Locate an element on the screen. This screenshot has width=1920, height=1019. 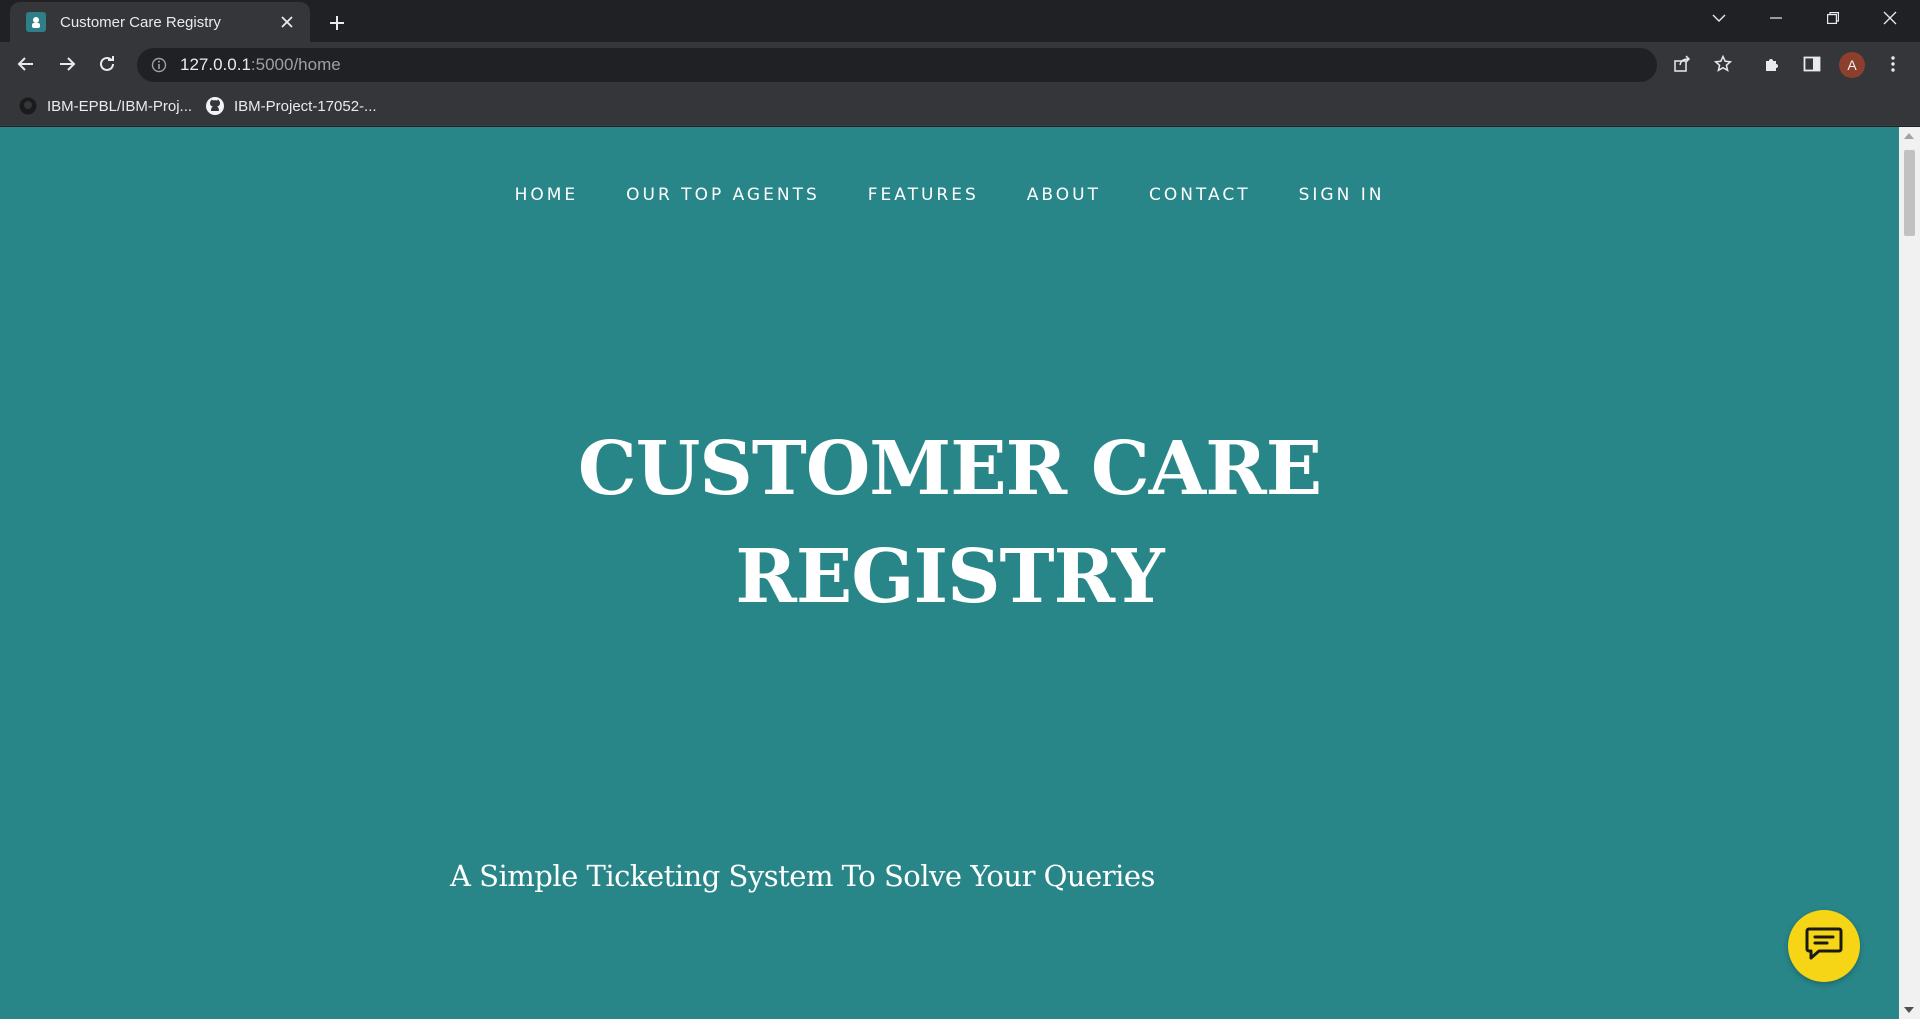
nav-features: FEATURES is located at coordinates (923, 195).